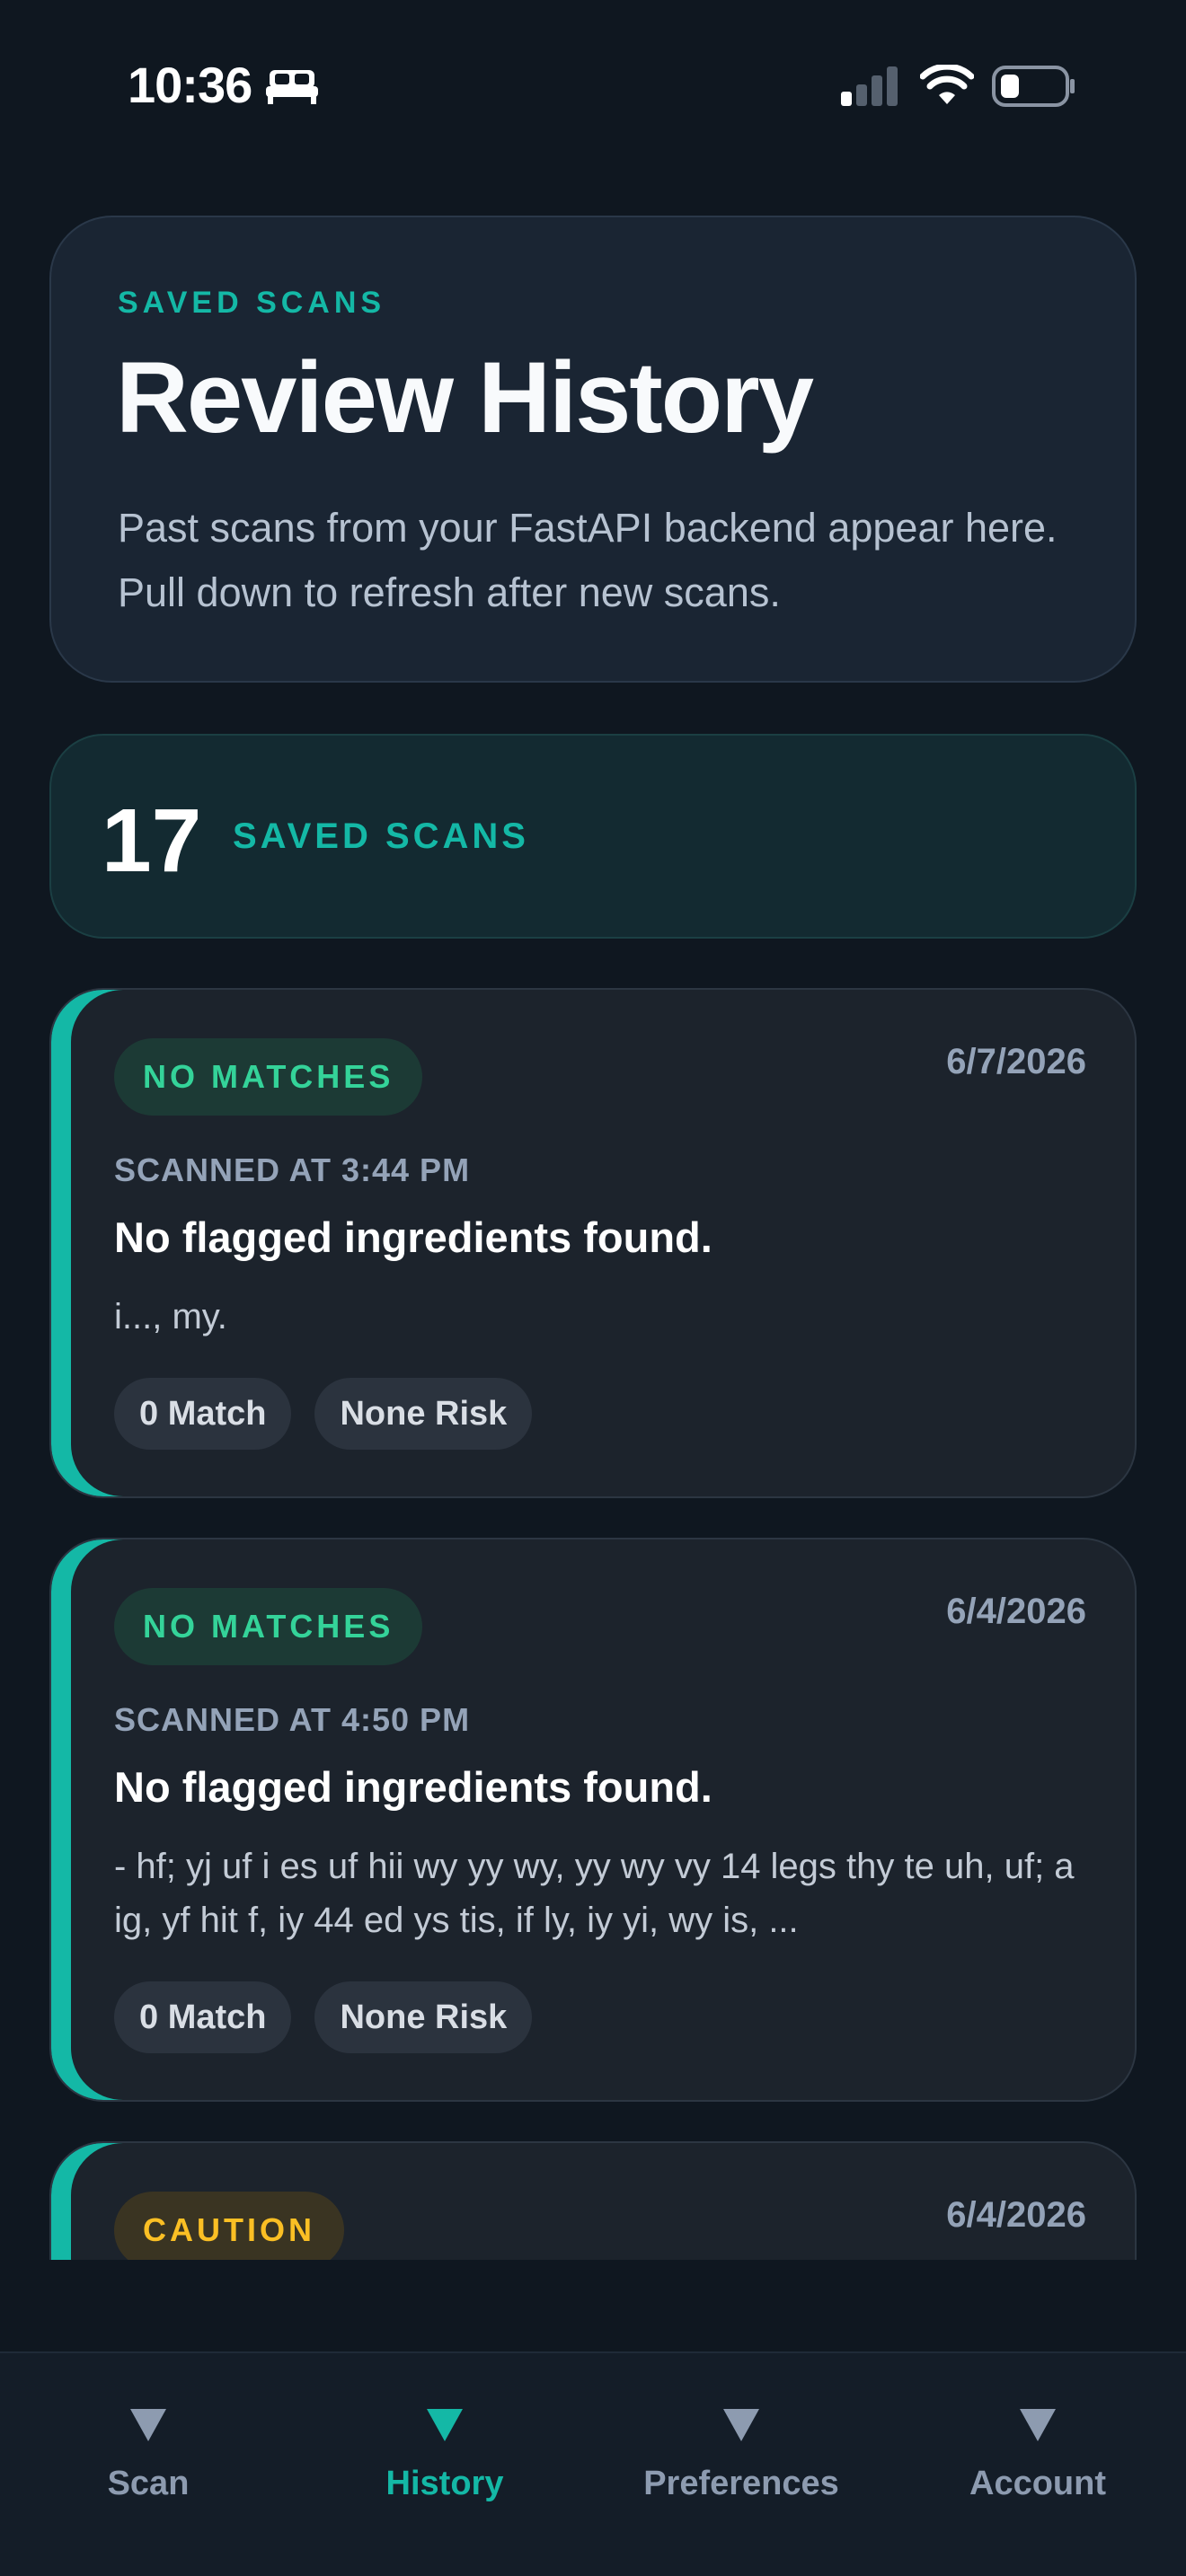 This screenshot has width=1186, height=2576. What do you see at coordinates (148, 2483) in the screenshot?
I see `tab-label: Scan` at bounding box center [148, 2483].